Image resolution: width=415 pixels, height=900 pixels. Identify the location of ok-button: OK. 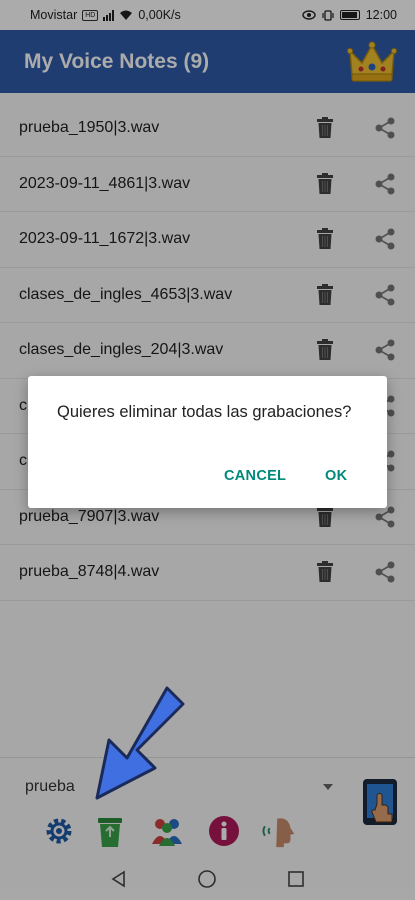
(336, 476).